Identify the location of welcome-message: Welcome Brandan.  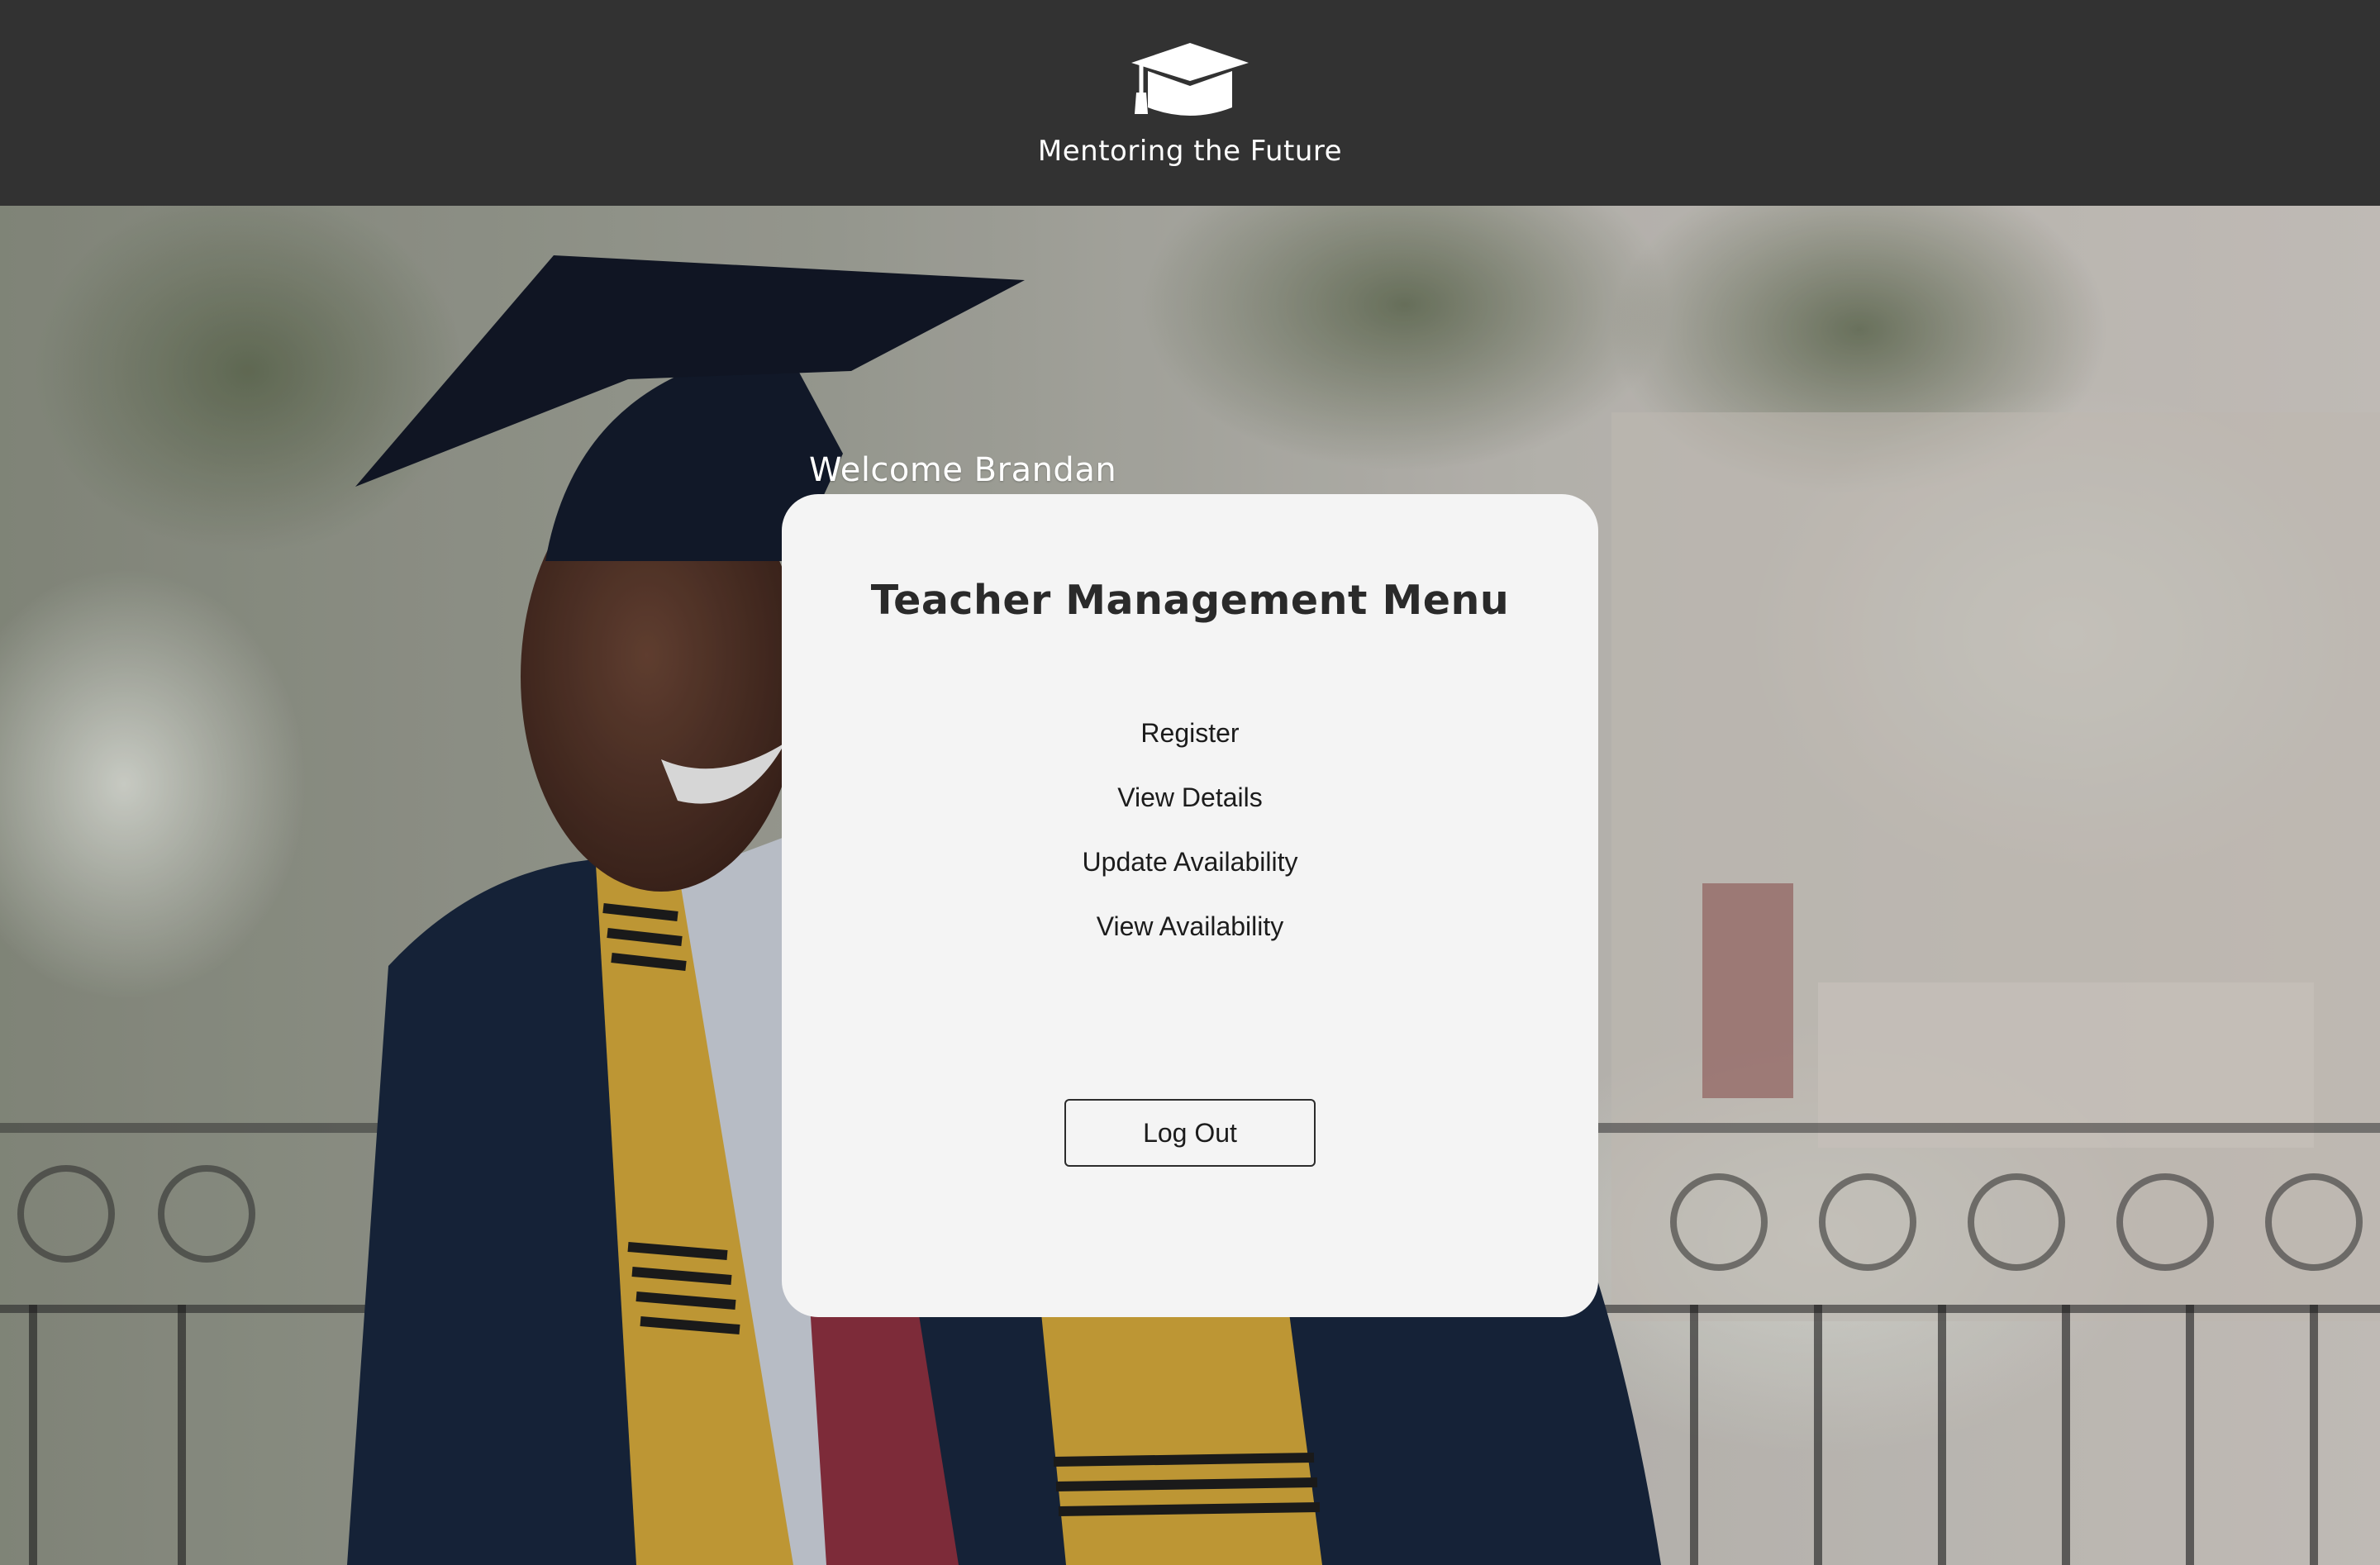
(963, 470).